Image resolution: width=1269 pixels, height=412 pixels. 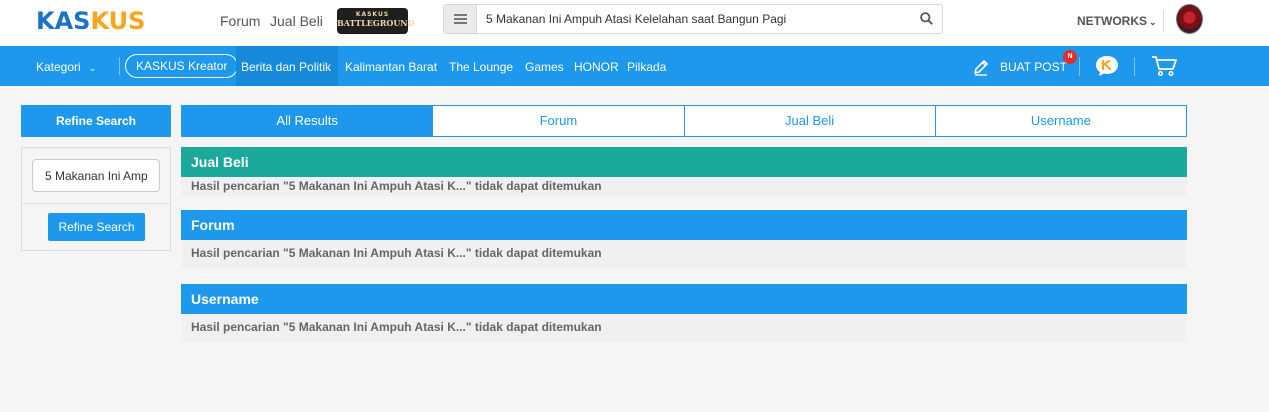 What do you see at coordinates (307, 121) in the screenshot?
I see `tab-all-results: All Results` at bounding box center [307, 121].